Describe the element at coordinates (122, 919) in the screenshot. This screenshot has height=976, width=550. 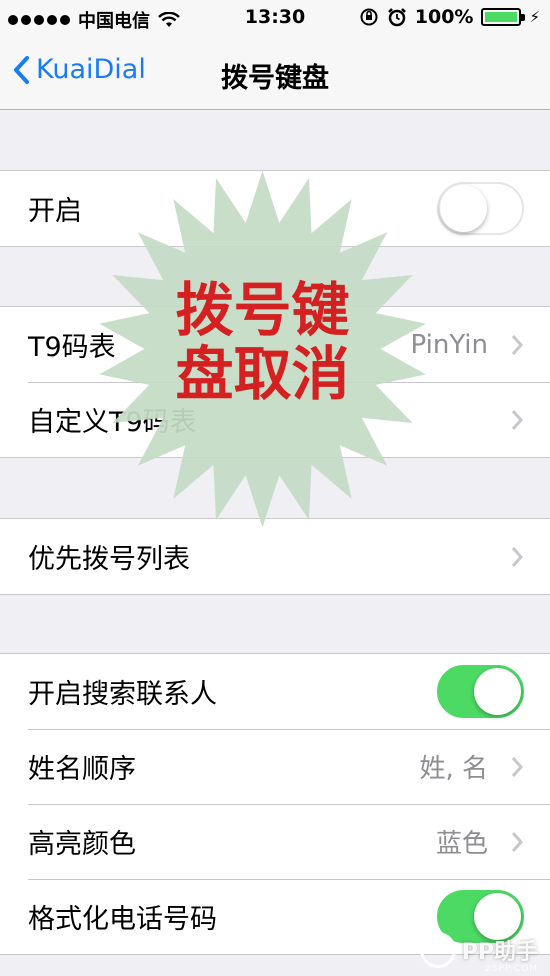
I see `row-label: 格式化电话号码` at that location.